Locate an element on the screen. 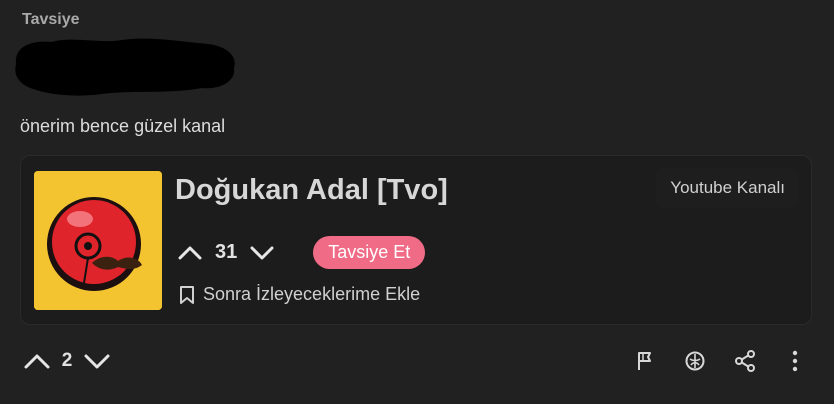 The image size is (834, 404). more-vertical-icon is located at coordinates (795, 361).